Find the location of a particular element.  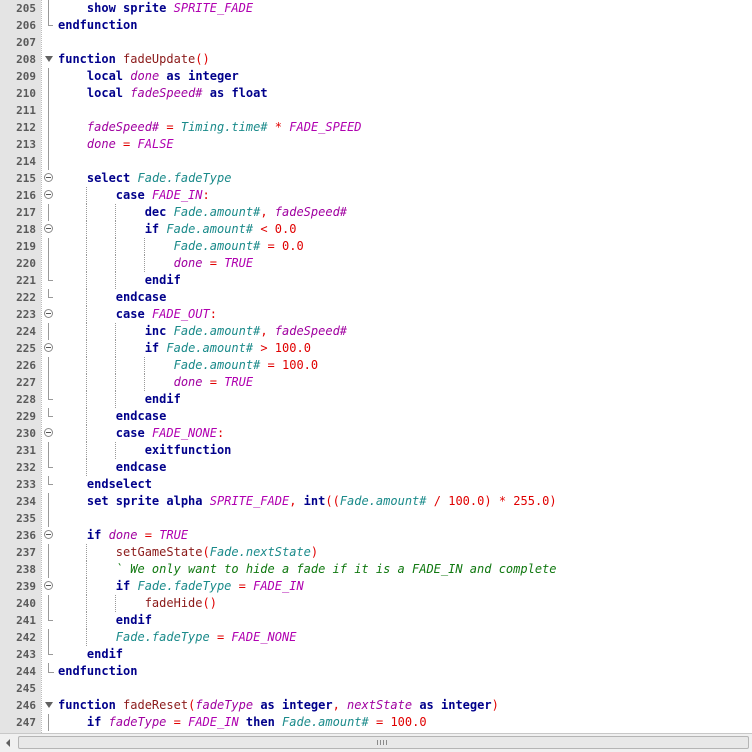

code-line: 210 local fadeSpeed# as float is located at coordinates (376, 93).